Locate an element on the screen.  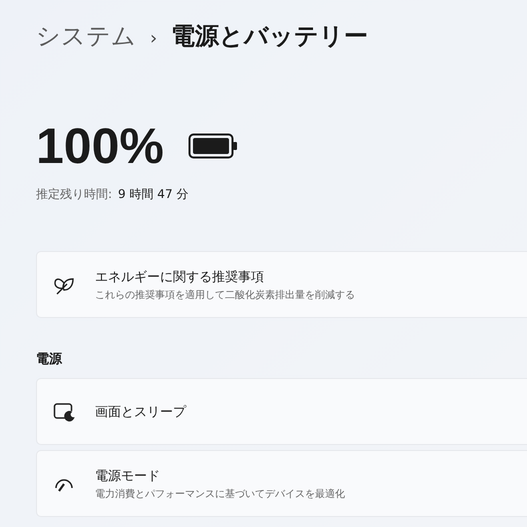
estimate-value: 9 時間 47 分 is located at coordinates (153, 194).